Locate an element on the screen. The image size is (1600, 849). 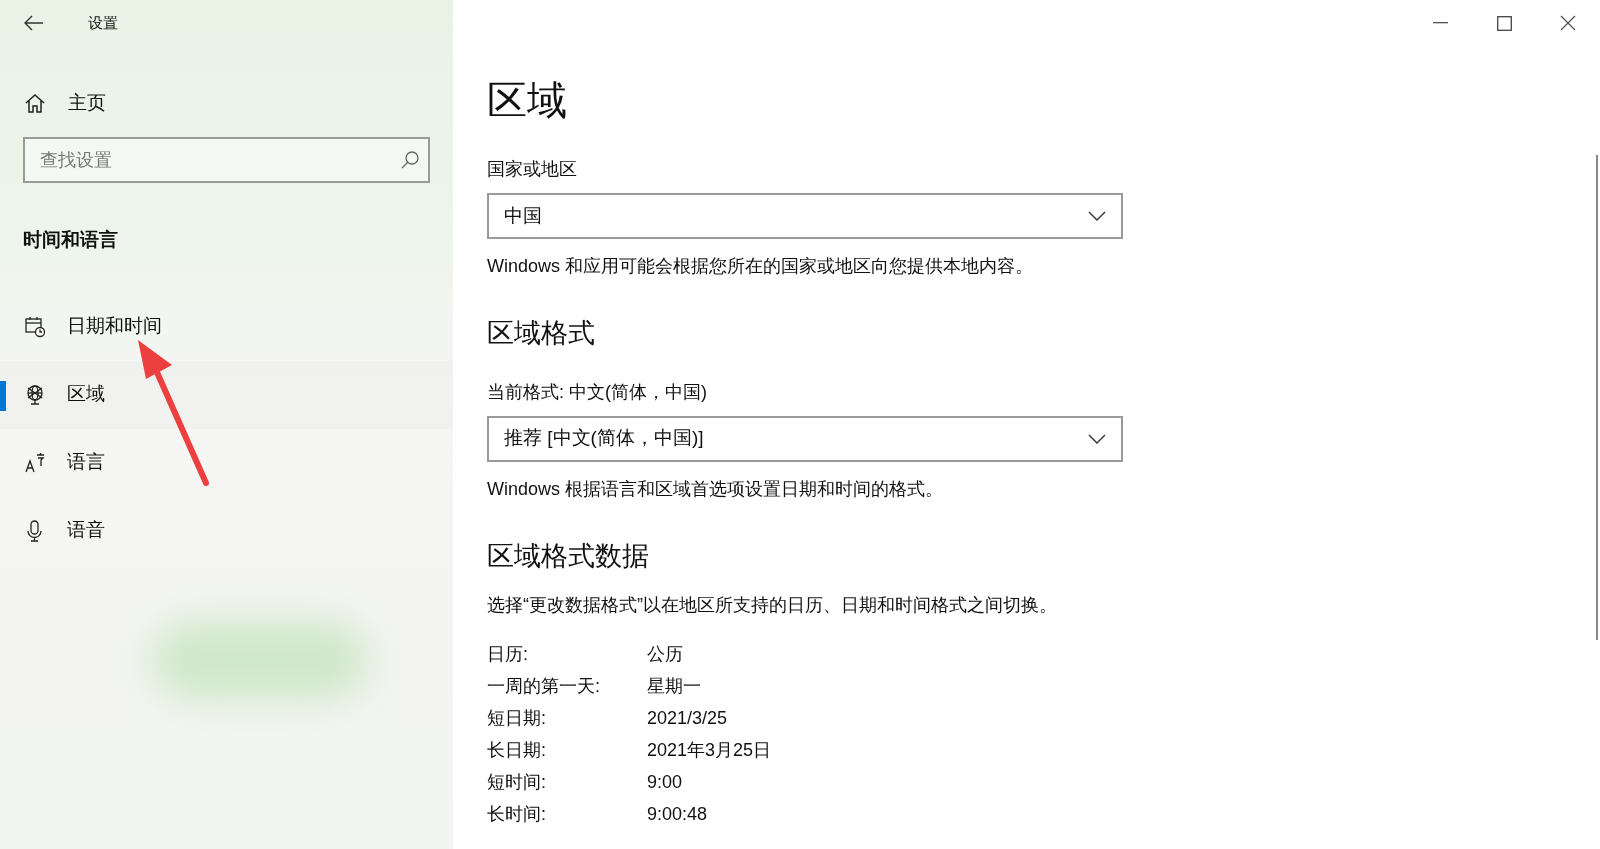
format-dropdown: 推荐 [中文(简体，中国)] is located at coordinates (805, 438).